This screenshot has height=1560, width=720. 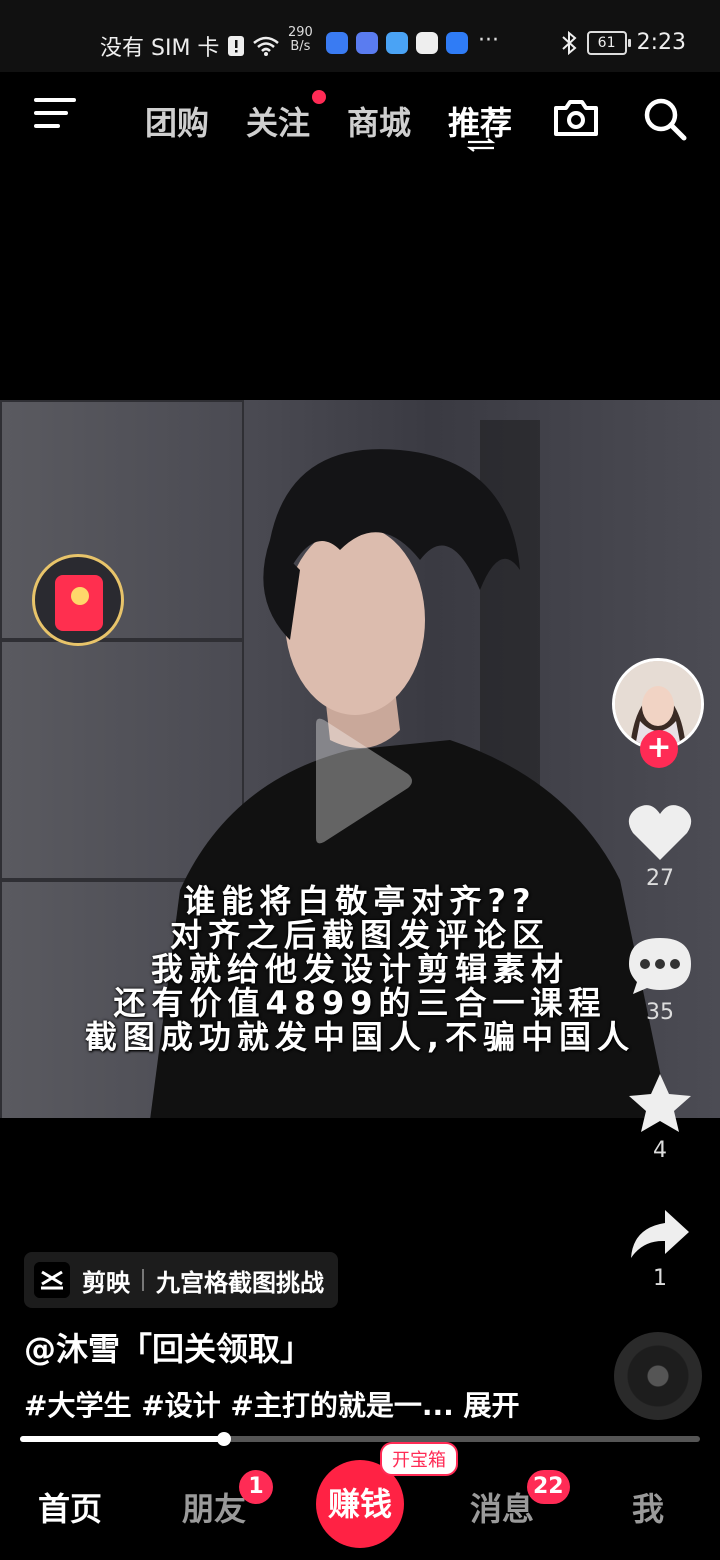 I want to click on comment-button: 35, so click(x=660, y=980).